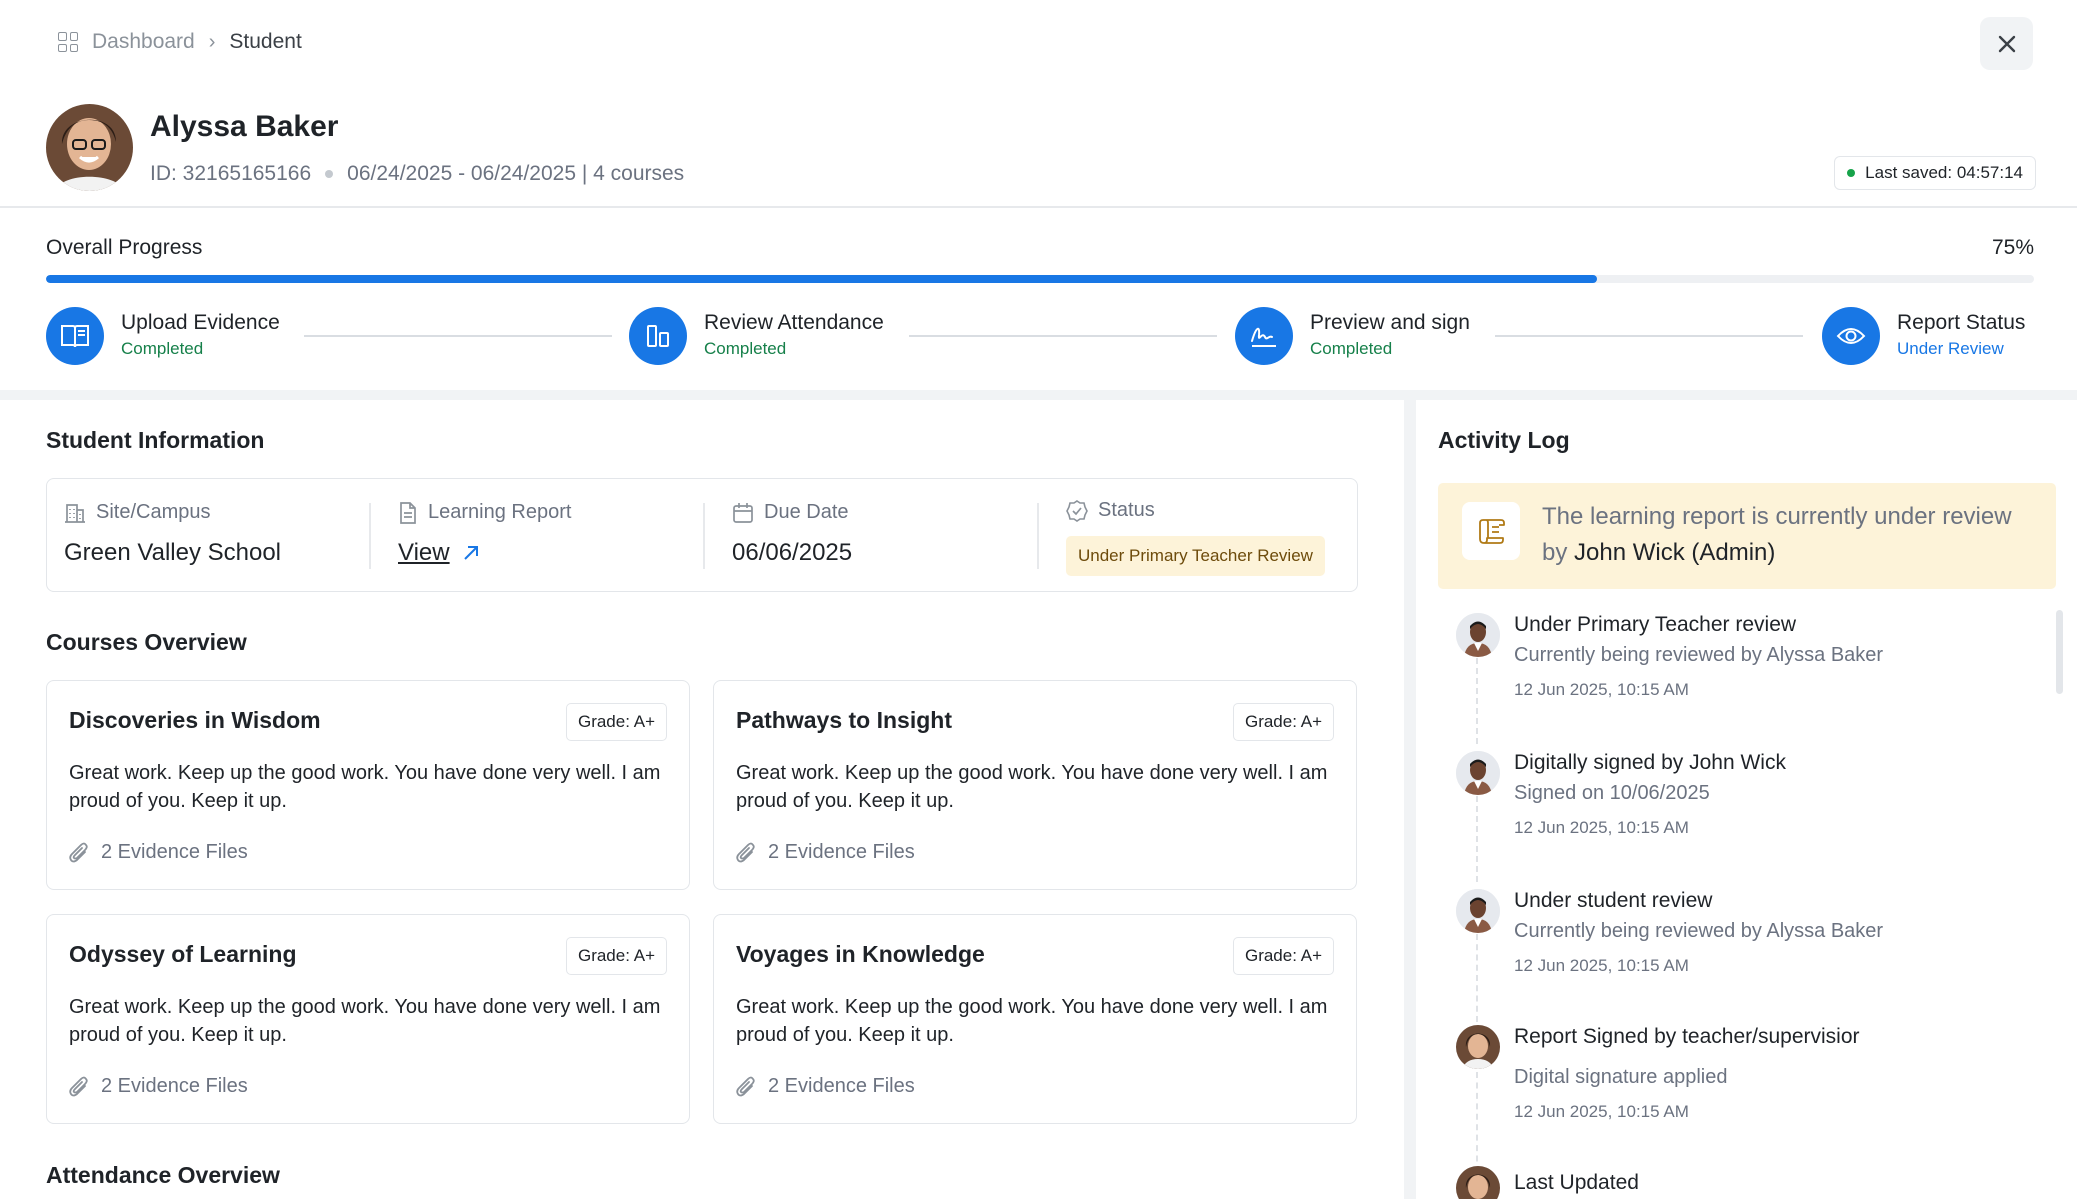  What do you see at coordinates (1038, 44) in the screenshot?
I see `top-bar: Dashboard › Student` at bounding box center [1038, 44].